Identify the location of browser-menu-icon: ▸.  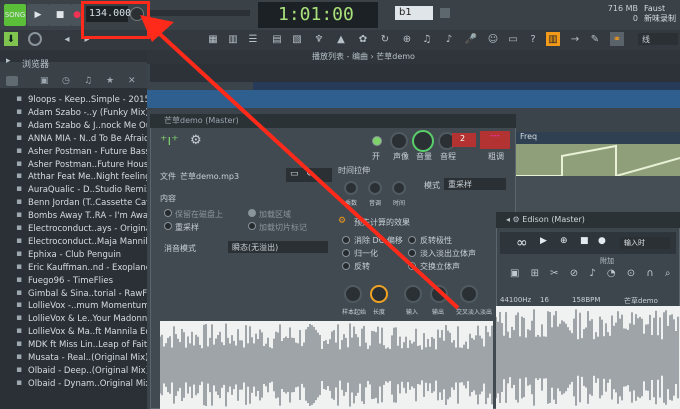
(13, 63).